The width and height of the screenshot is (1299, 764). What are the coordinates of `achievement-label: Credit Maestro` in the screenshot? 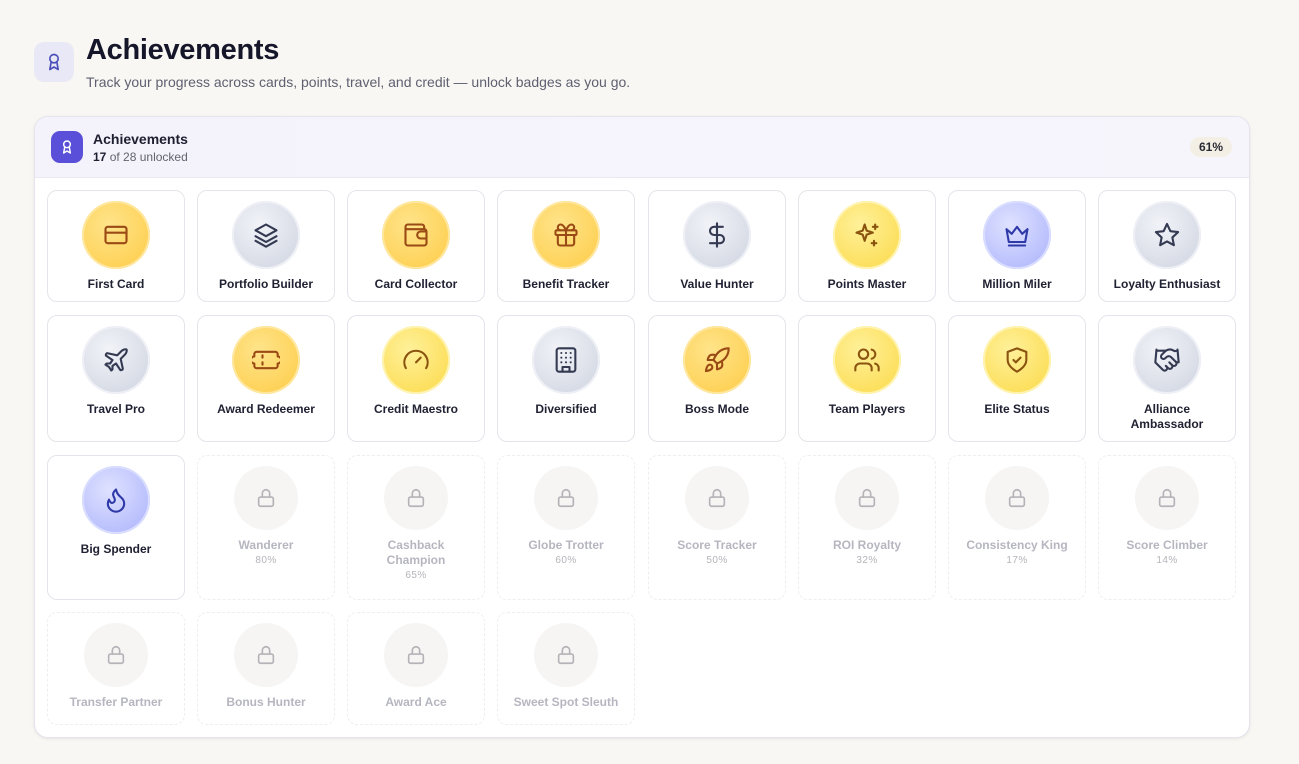 It's located at (416, 409).